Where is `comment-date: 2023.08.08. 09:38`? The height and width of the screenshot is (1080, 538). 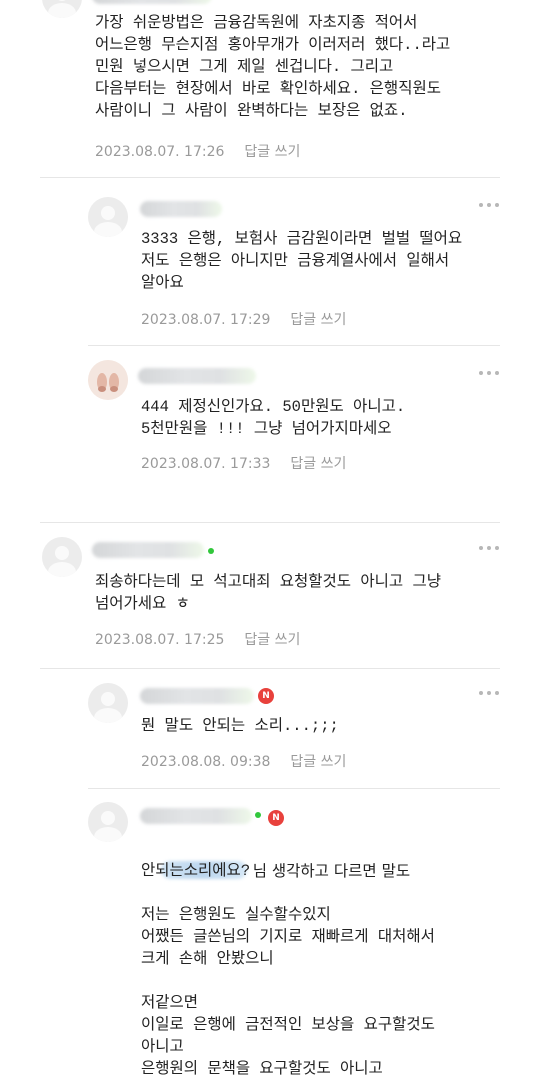
comment-date: 2023.08.08. 09:38 is located at coordinates (206, 762).